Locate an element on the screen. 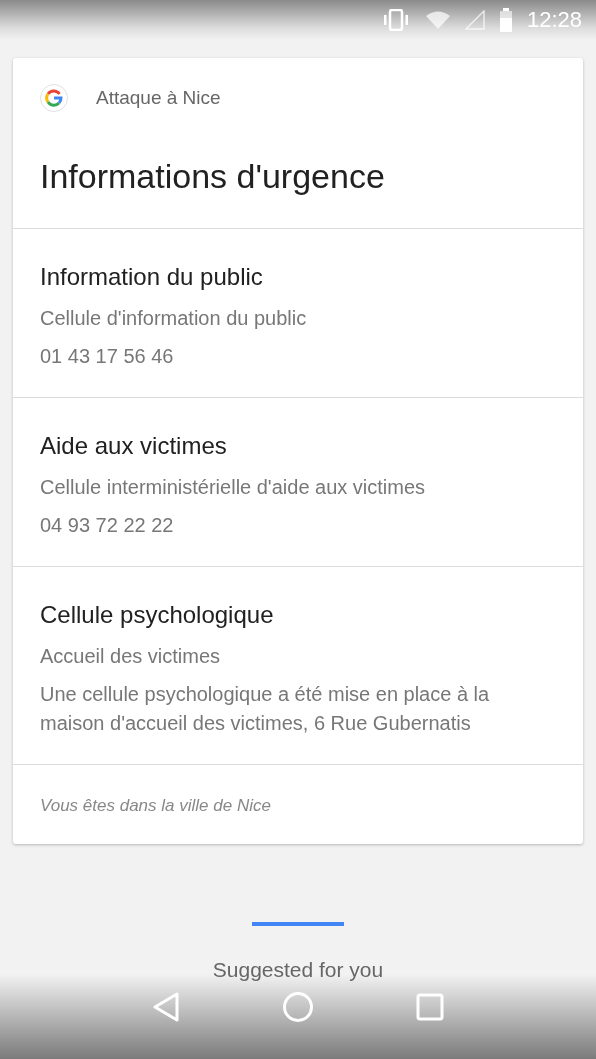  section-text: 04 93 72 22 22 is located at coordinates (107, 525).